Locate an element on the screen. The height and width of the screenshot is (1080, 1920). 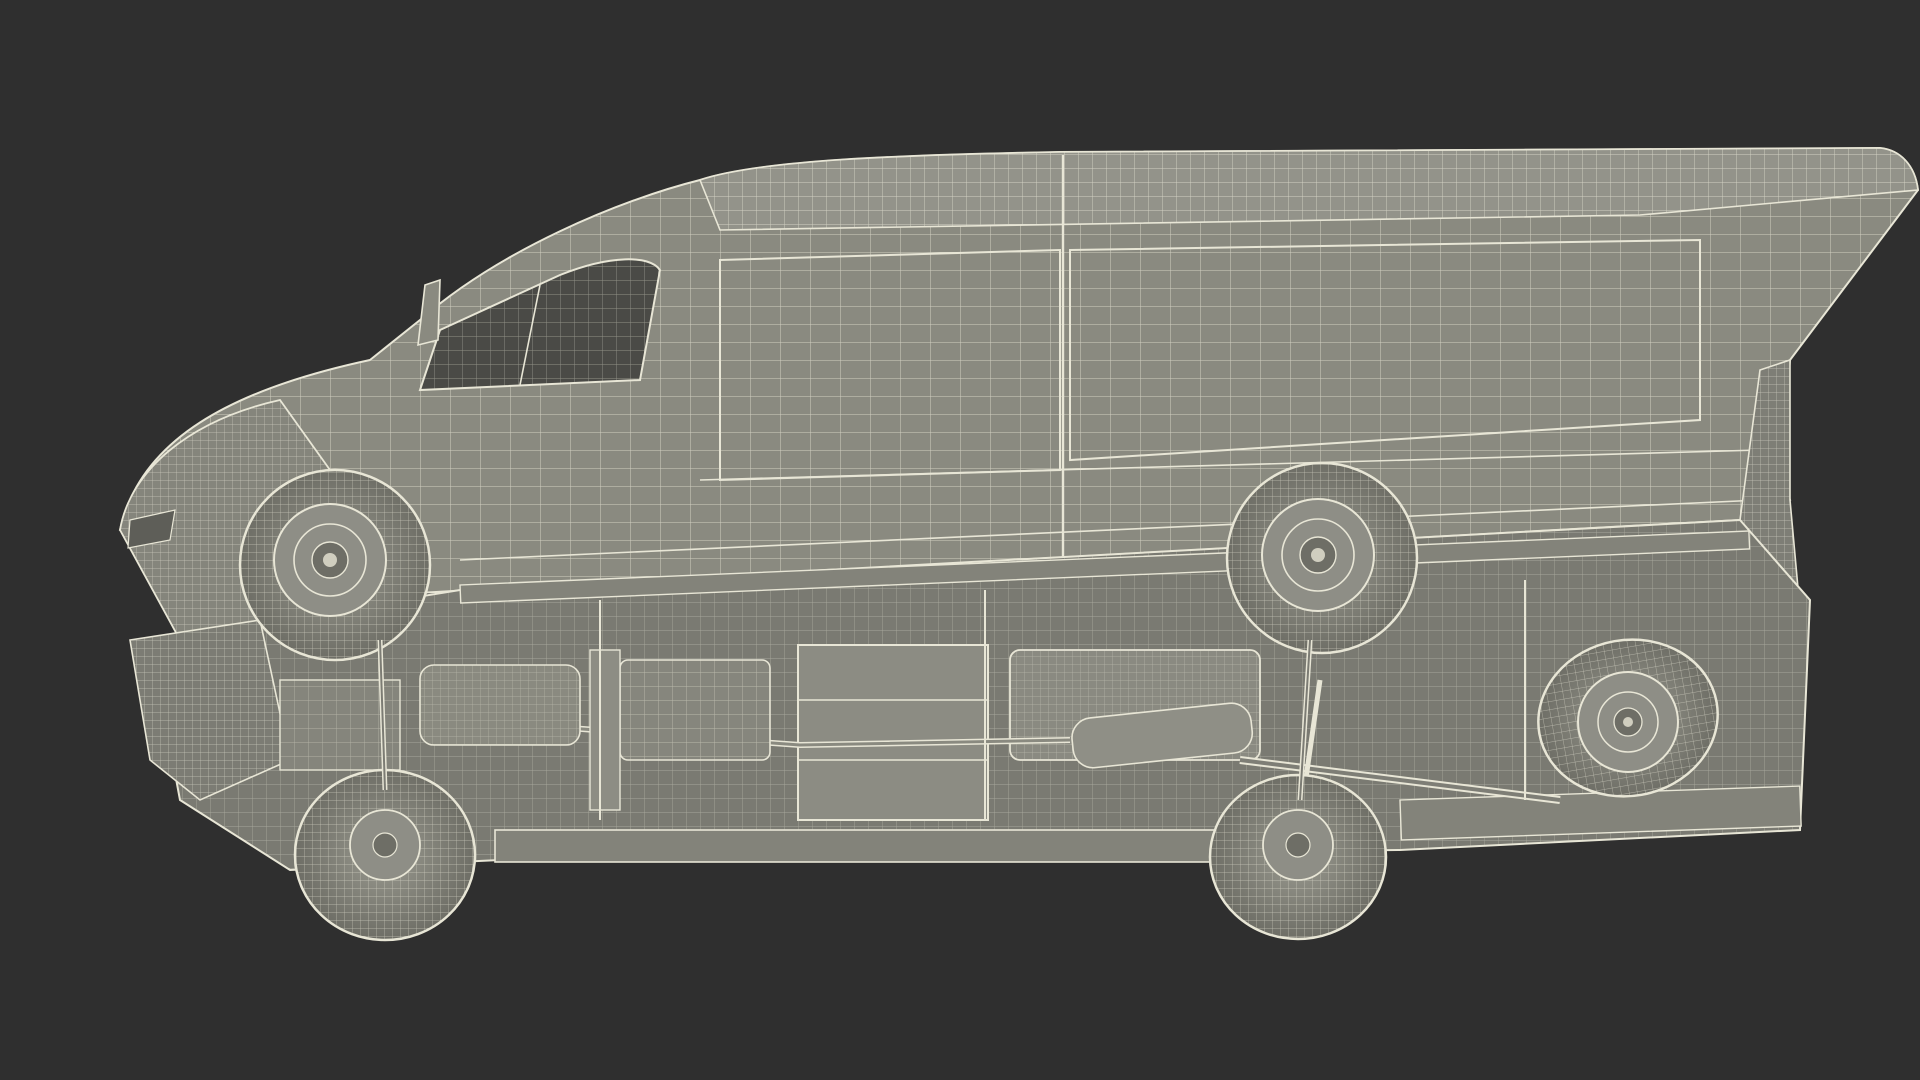
side-mirror is located at coordinates (429, 312).